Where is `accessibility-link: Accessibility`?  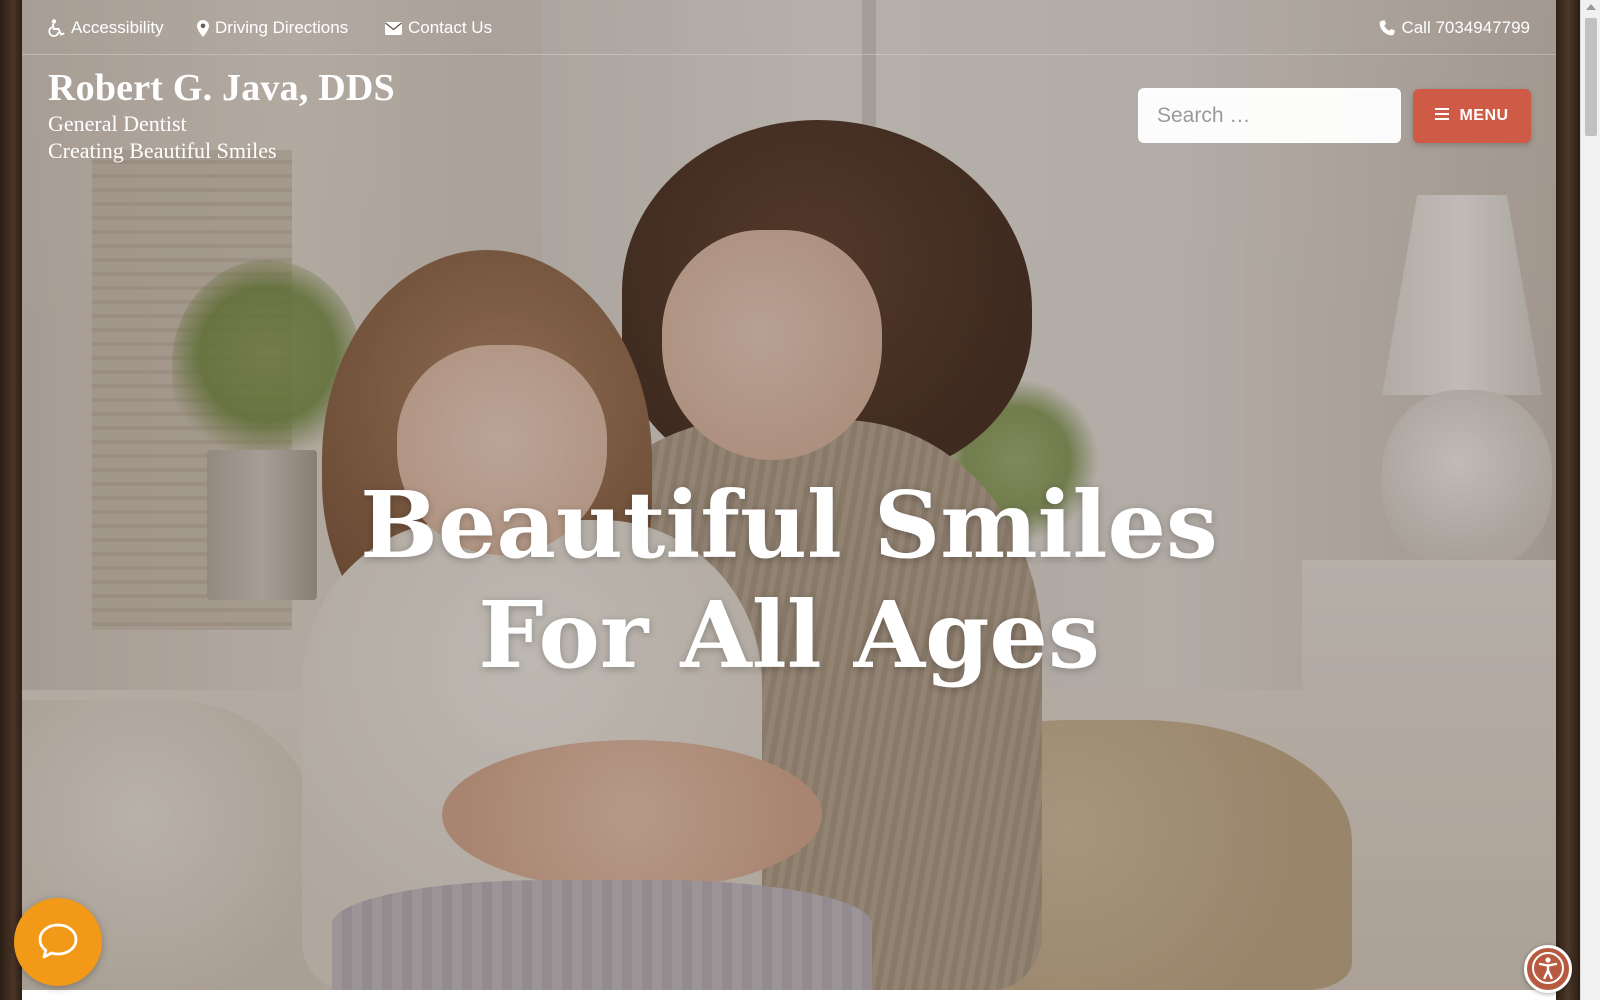 accessibility-link: Accessibility is located at coordinates (106, 28).